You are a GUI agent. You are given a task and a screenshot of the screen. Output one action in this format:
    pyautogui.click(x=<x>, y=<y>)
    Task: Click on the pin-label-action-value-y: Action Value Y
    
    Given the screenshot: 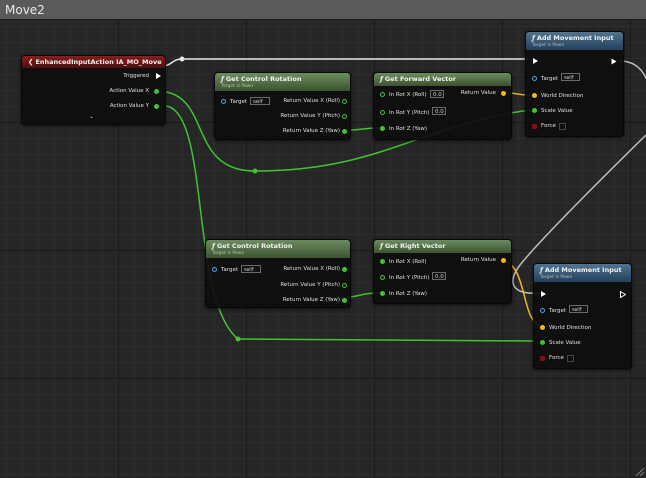 What is the action you would take?
    pyautogui.click(x=129, y=106)
    